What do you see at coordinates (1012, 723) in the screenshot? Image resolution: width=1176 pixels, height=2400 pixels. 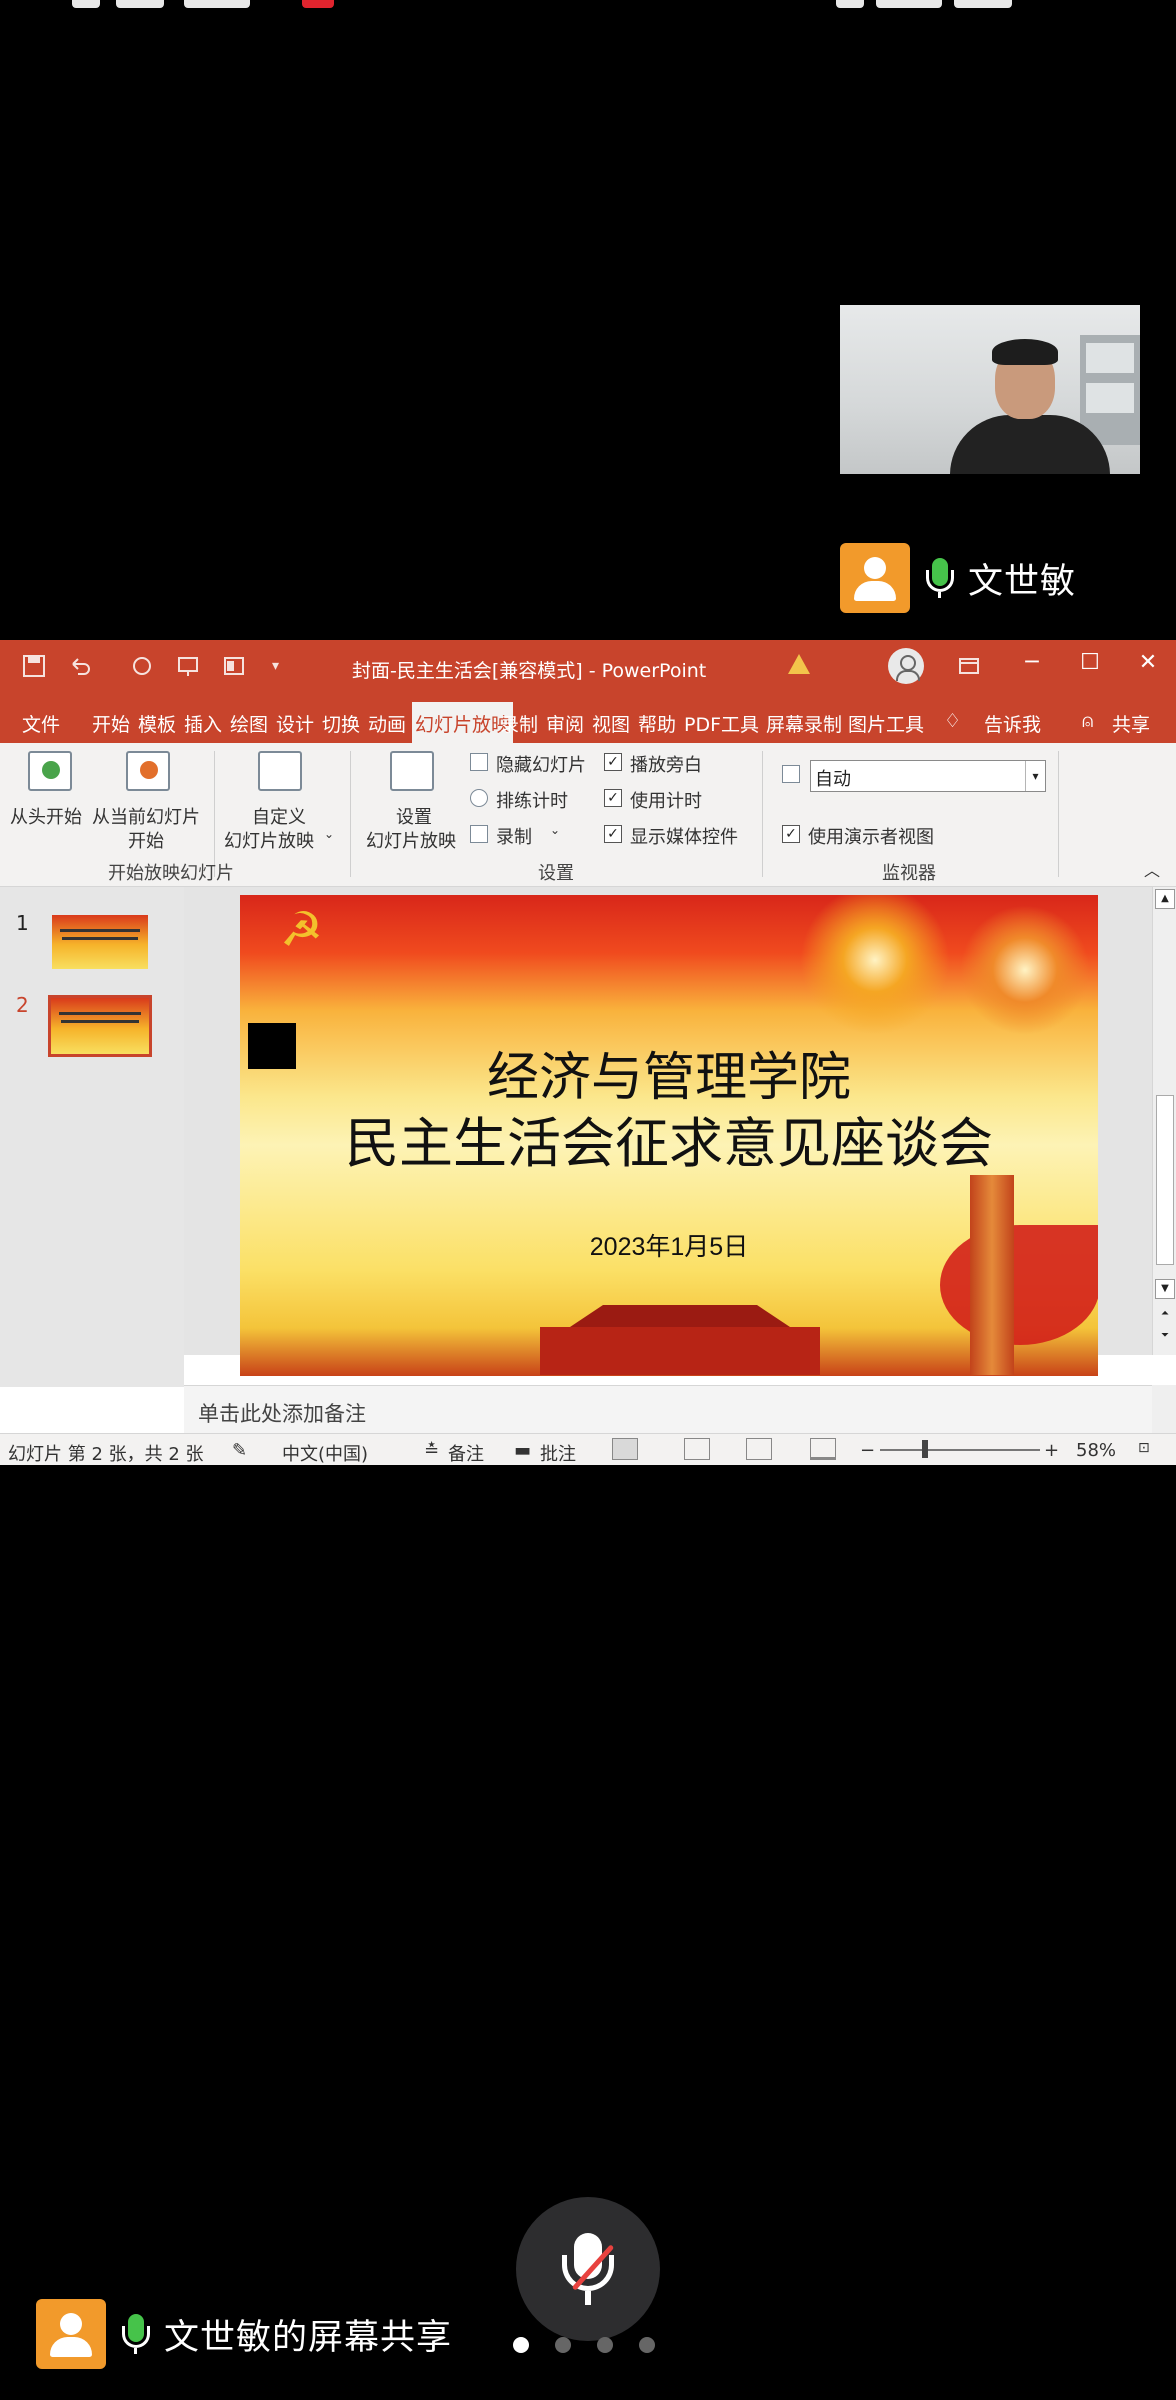 I see `tell-me-search: 告诉我` at bounding box center [1012, 723].